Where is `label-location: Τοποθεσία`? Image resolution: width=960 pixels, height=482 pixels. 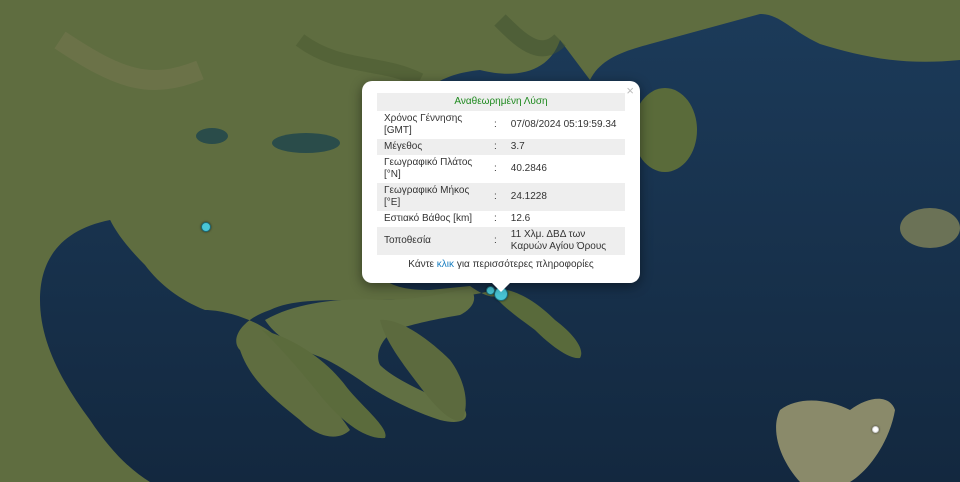 label-location: Τοποθεσία is located at coordinates (432, 241).